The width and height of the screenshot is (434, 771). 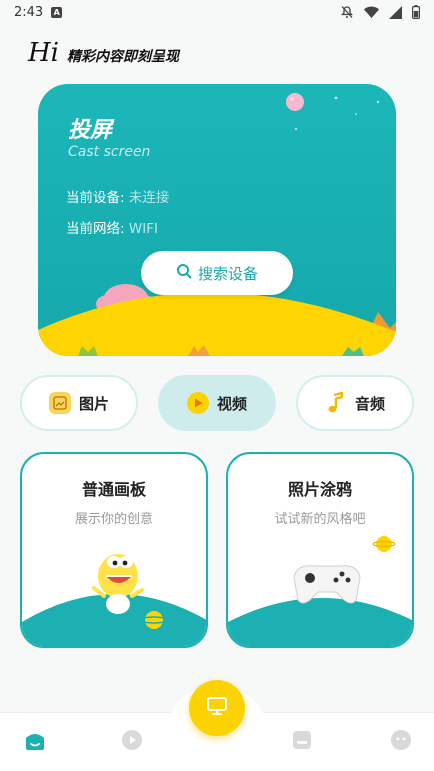 What do you see at coordinates (320, 550) in the screenshot?
I see `photo-graffiti-card: 照片涂鸦 试试新的风格吧` at bounding box center [320, 550].